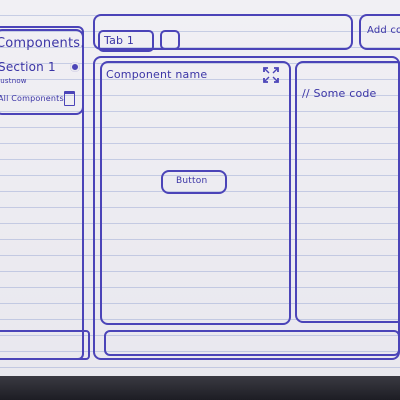 This screenshot has height=400, width=400. I want to click on sidebar-title: Components., so click(42, 43).